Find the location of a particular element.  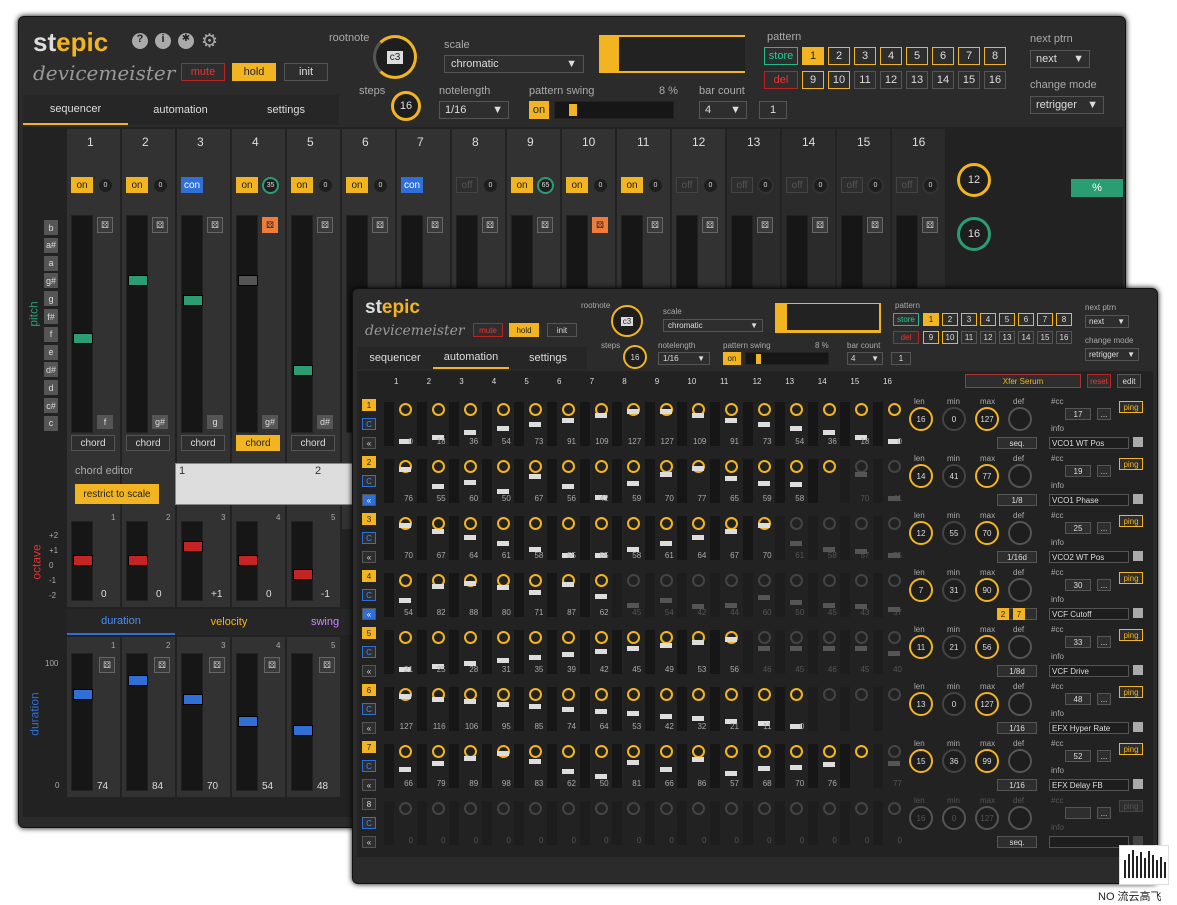

init-button: init is located at coordinates (306, 72).